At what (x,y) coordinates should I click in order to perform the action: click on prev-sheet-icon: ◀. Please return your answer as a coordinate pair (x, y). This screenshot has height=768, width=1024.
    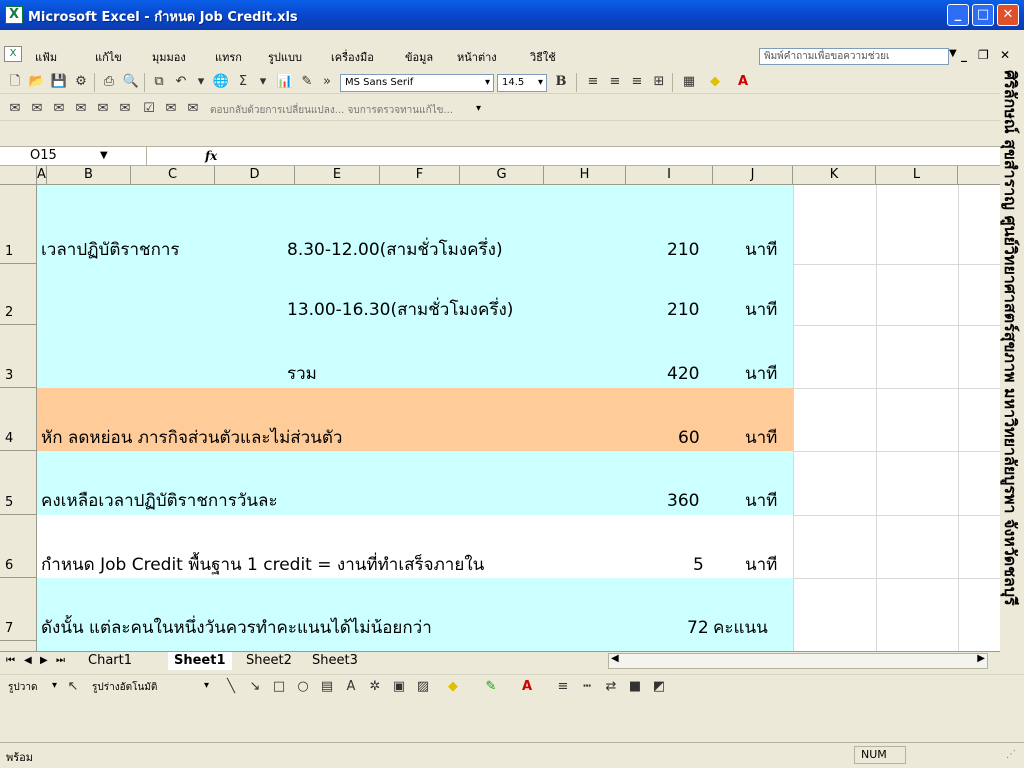
    Looking at the image, I should click on (28, 661).